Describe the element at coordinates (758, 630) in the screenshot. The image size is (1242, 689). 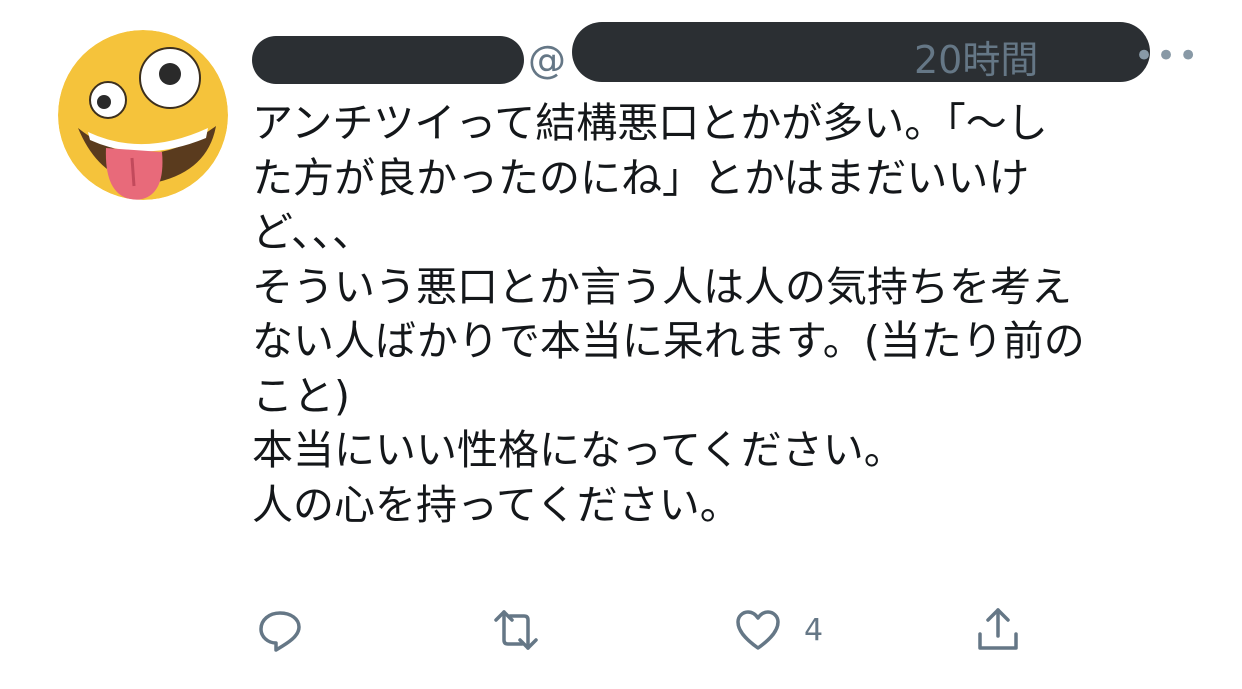
I see `heart-icon` at that location.